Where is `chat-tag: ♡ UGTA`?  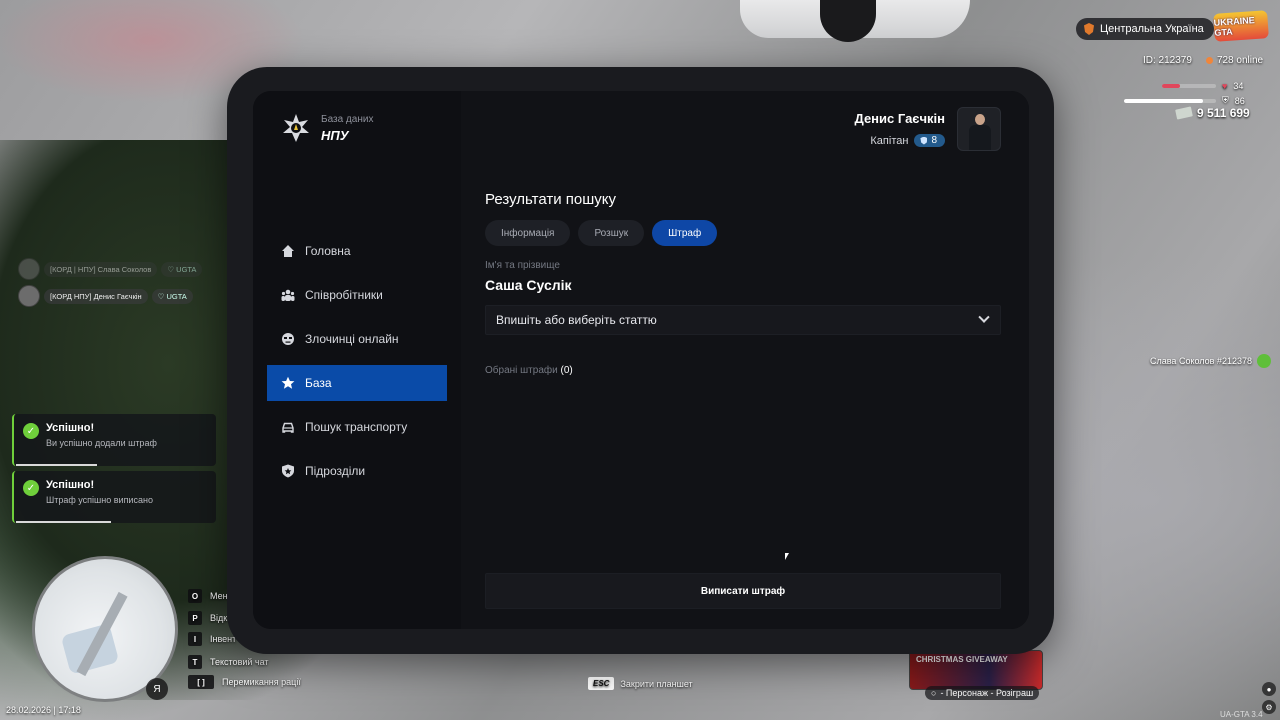
chat-tag: ♡ UGTA is located at coordinates (182, 269).